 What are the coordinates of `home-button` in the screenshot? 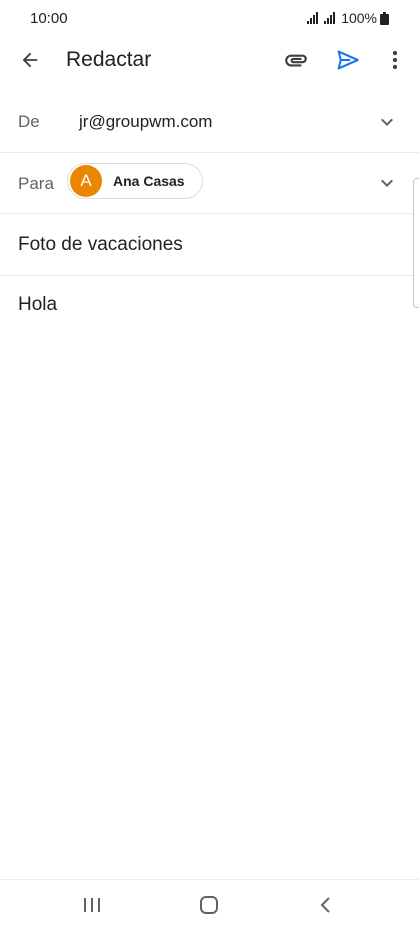 It's located at (209, 905).